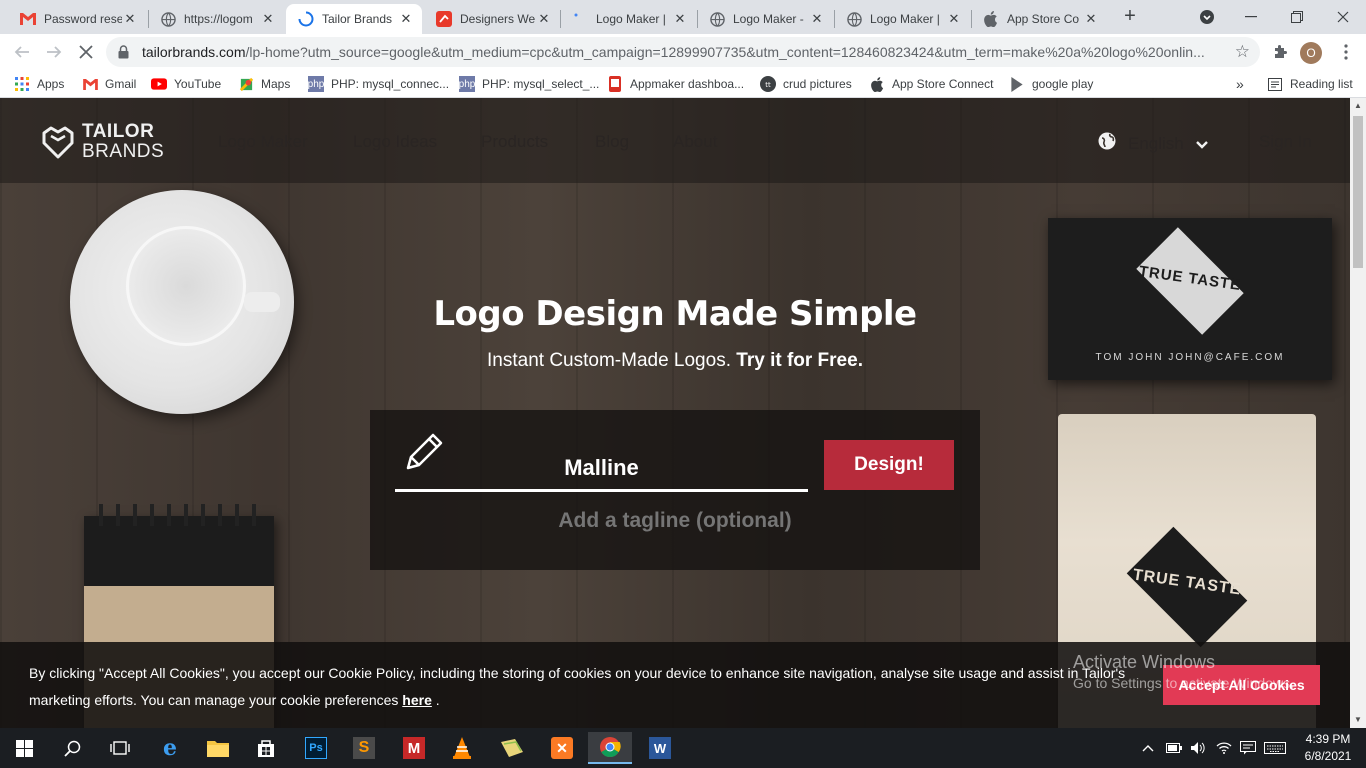 The width and height of the screenshot is (1366, 768). I want to click on tab-search-icon, so click(1207, 17).